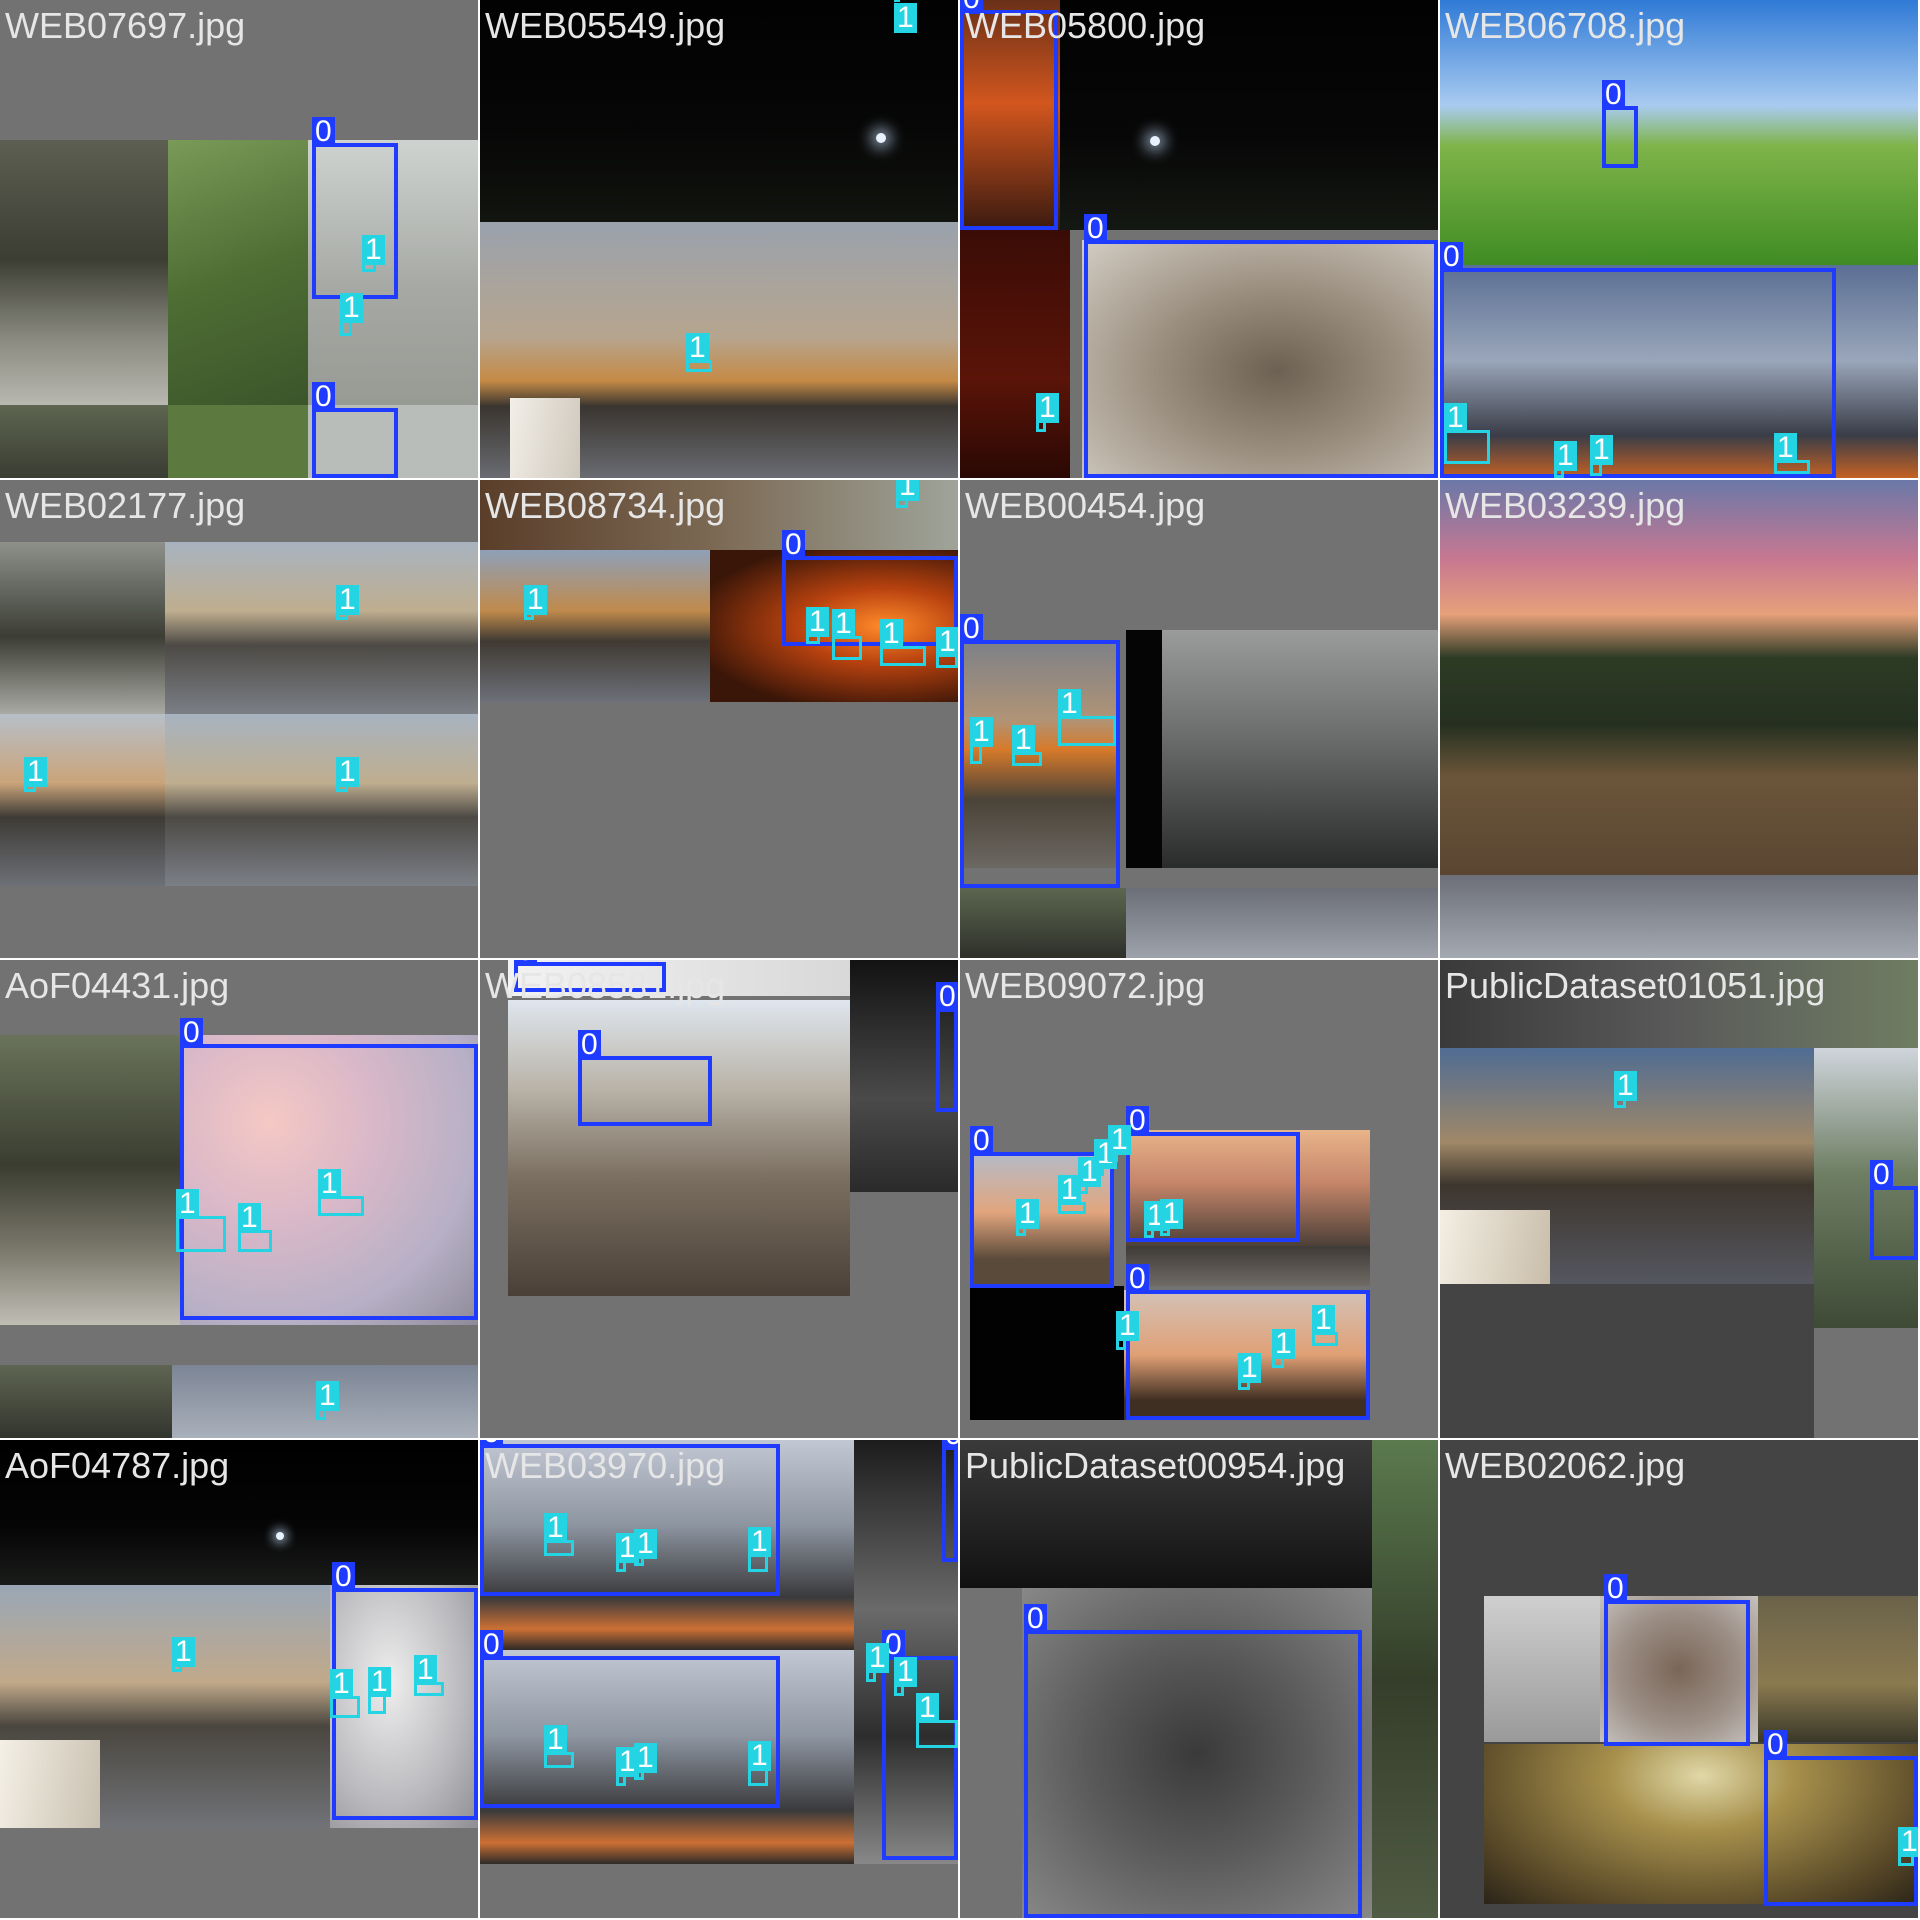 The image size is (1920, 1920). I want to click on filename-label: WEB05800.jpg, so click(1085, 25).